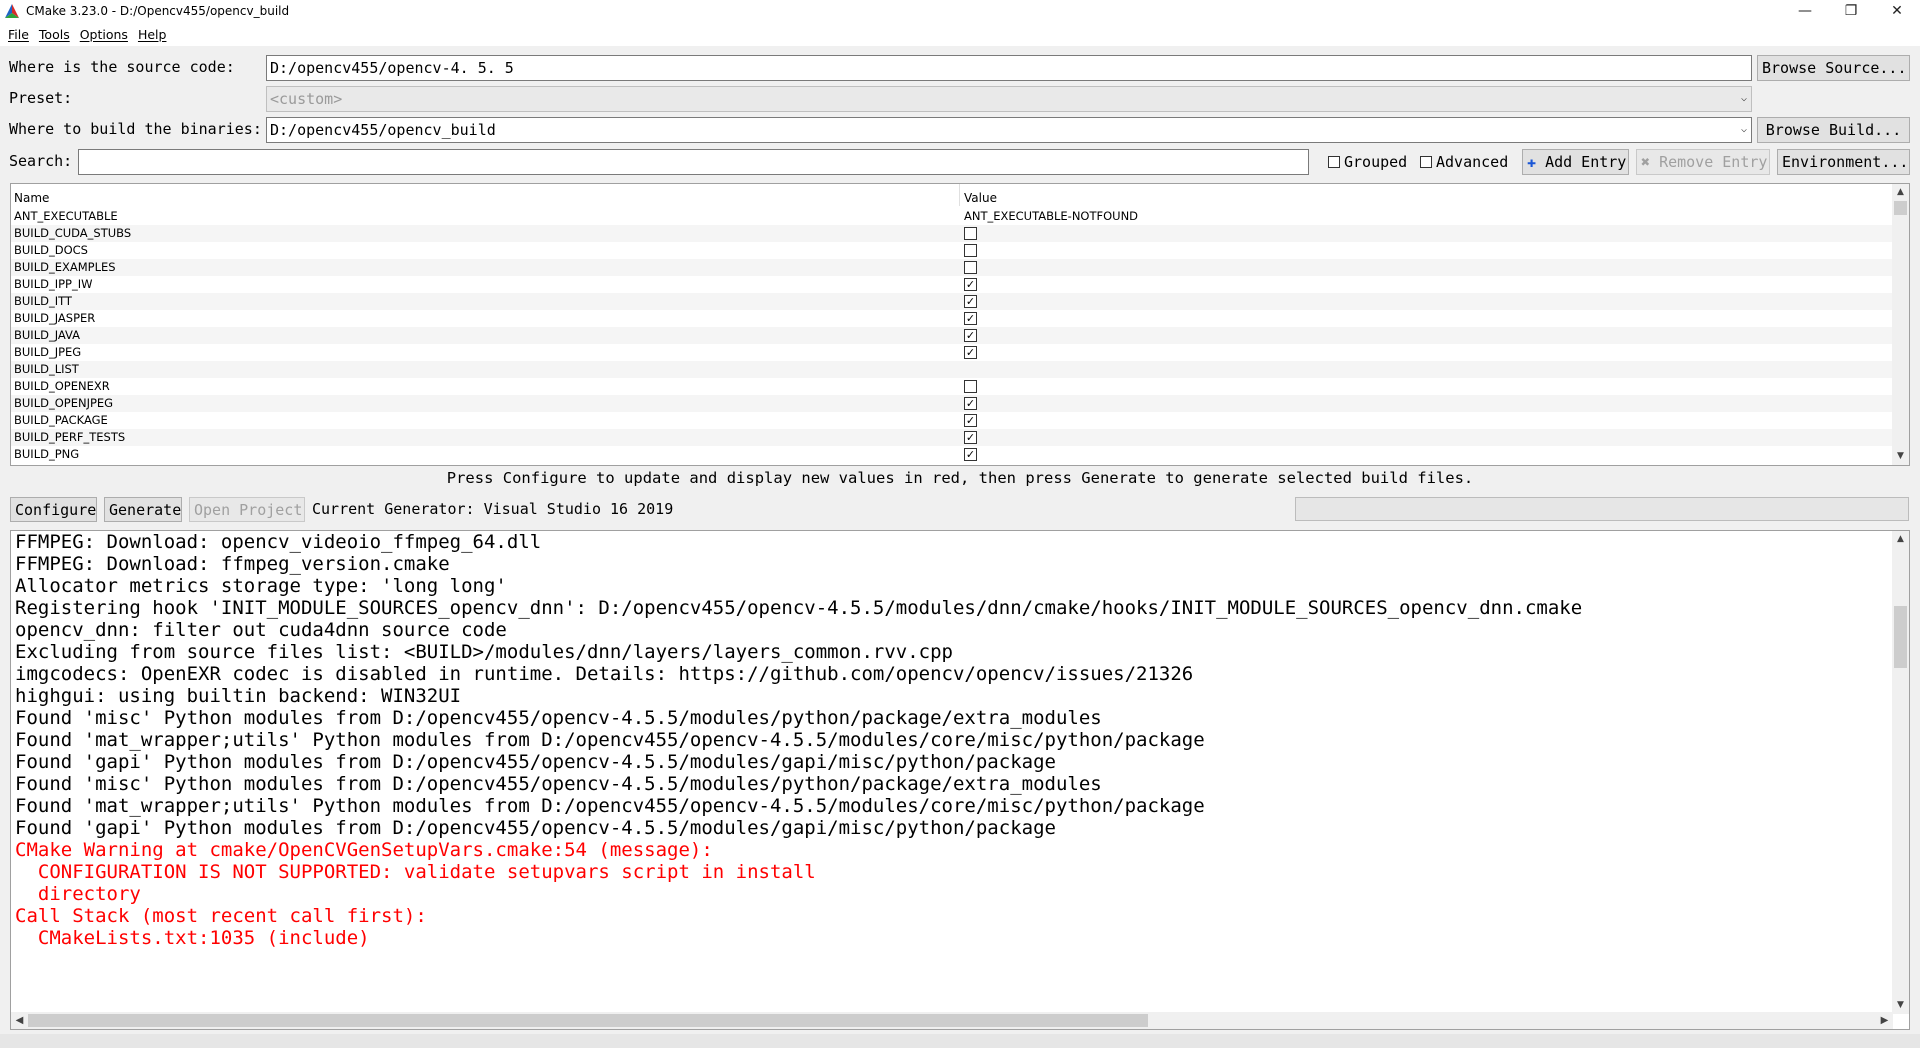 This screenshot has width=1920, height=1048. What do you see at coordinates (383, 130) in the screenshot?
I see `build-path-value: D:/opencv455/opencv_build` at bounding box center [383, 130].